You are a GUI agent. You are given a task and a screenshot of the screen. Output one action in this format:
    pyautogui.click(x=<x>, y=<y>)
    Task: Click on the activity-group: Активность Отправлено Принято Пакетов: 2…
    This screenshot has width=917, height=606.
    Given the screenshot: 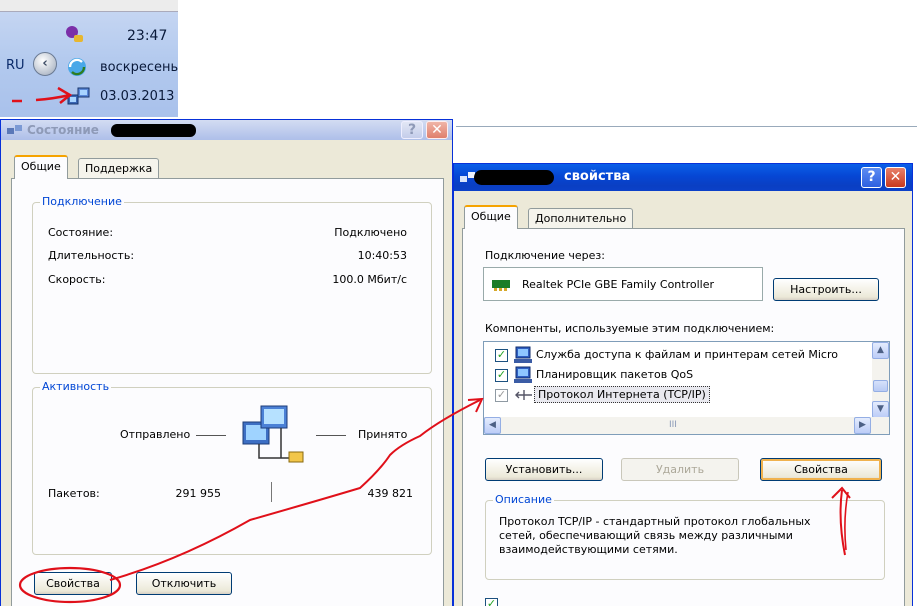 What is the action you would take?
    pyautogui.click(x=232, y=467)
    